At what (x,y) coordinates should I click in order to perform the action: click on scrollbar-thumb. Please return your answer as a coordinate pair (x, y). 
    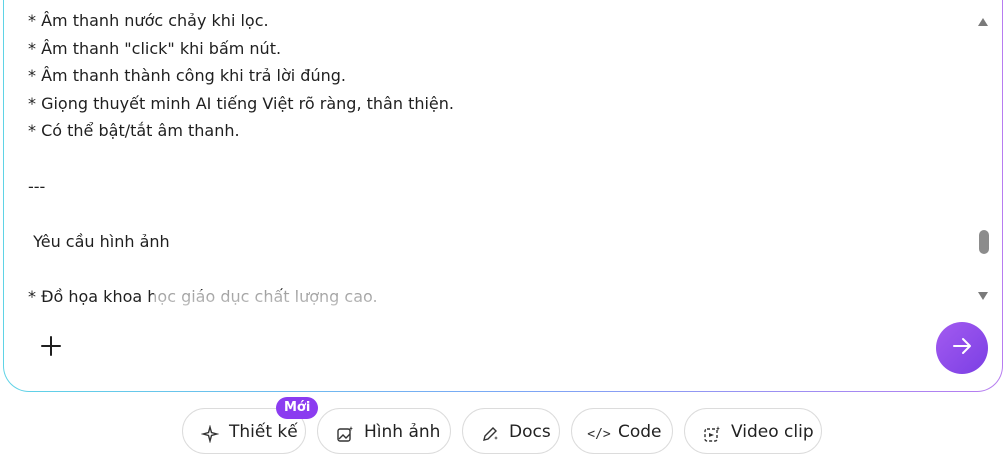
    Looking at the image, I should click on (984, 242).